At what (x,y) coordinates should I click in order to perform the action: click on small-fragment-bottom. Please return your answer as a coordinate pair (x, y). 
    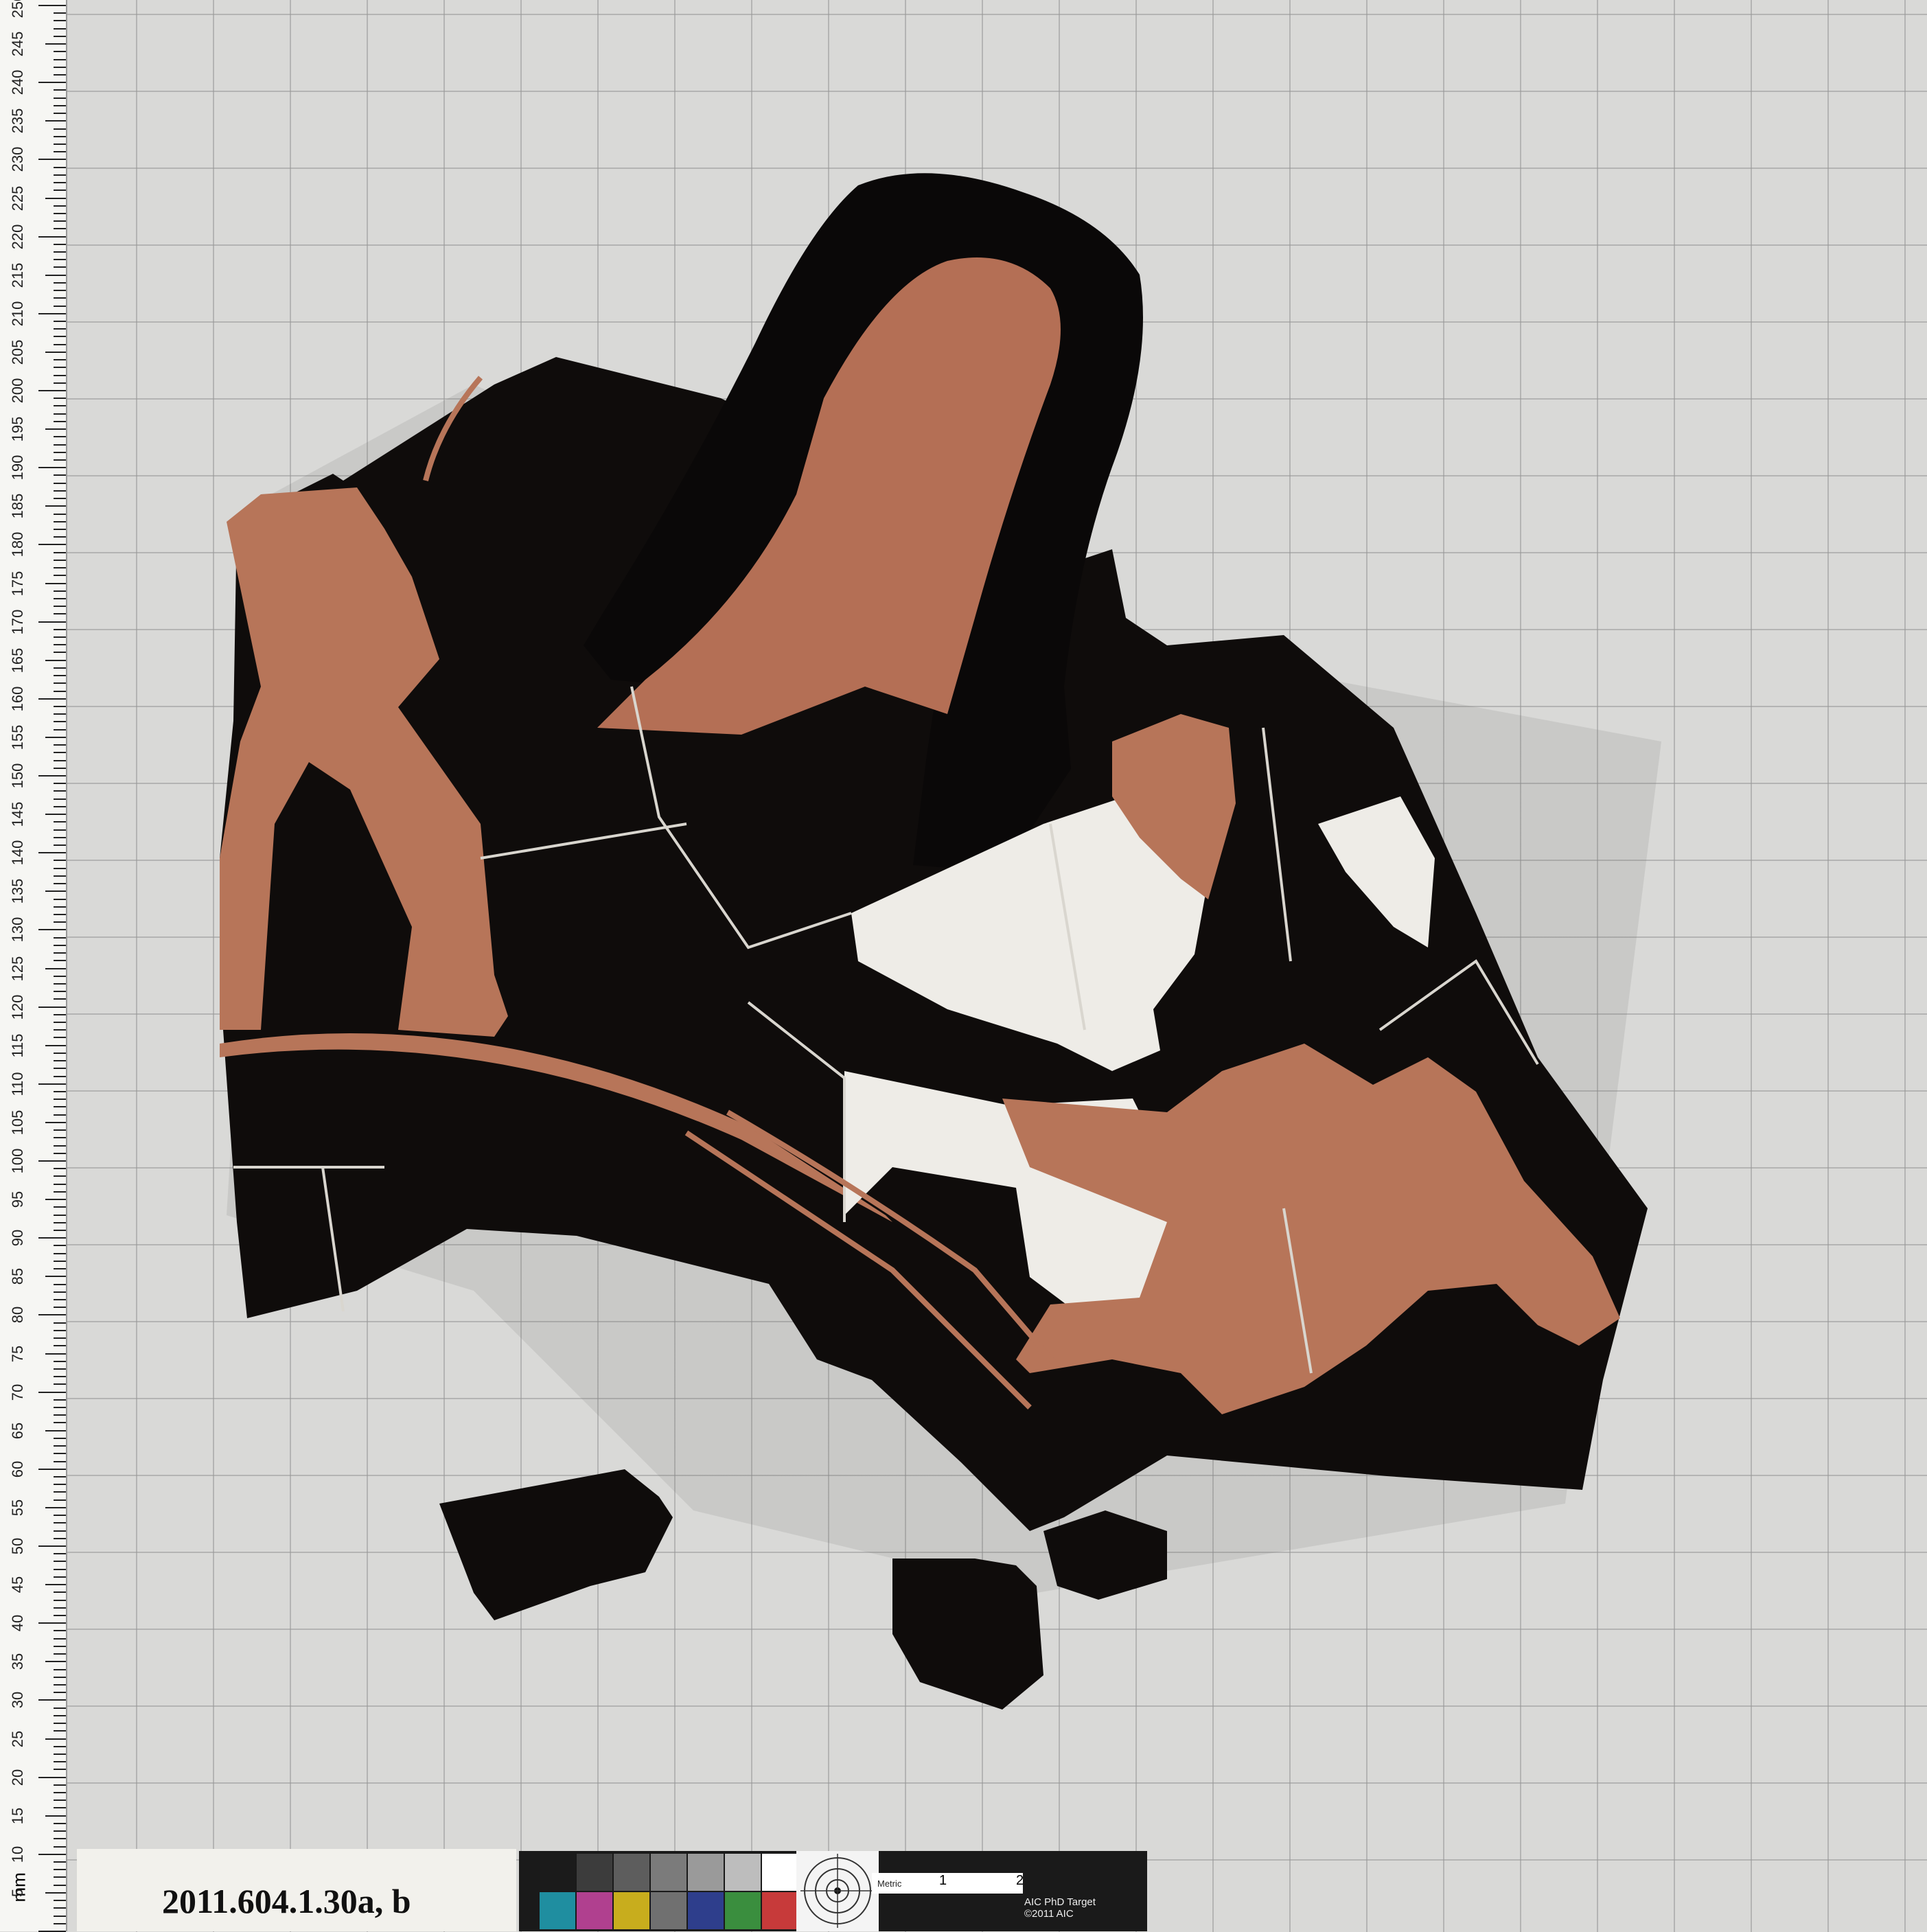
    Looking at the image, I should click on (968, 1634).